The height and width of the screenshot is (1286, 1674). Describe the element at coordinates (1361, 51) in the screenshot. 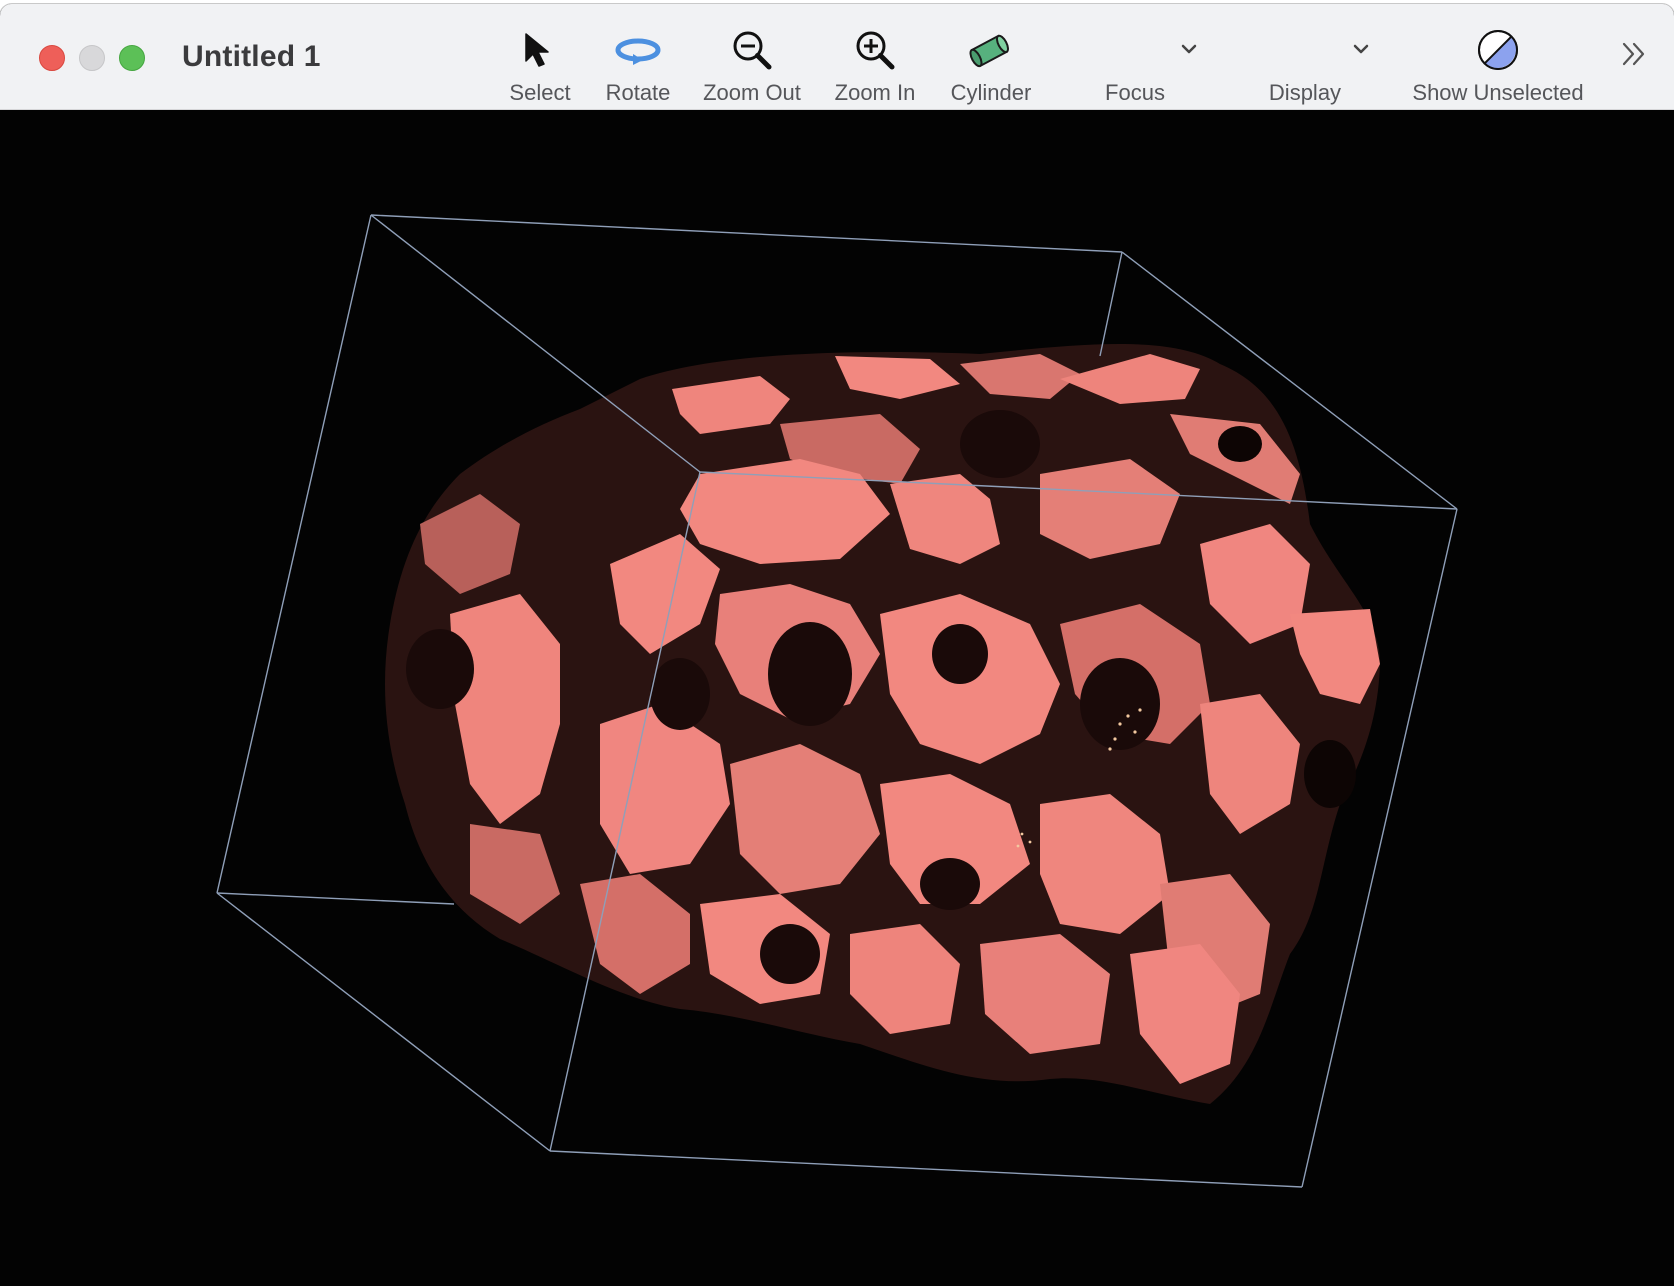

I see `display-chevron-down-icon` at that location.